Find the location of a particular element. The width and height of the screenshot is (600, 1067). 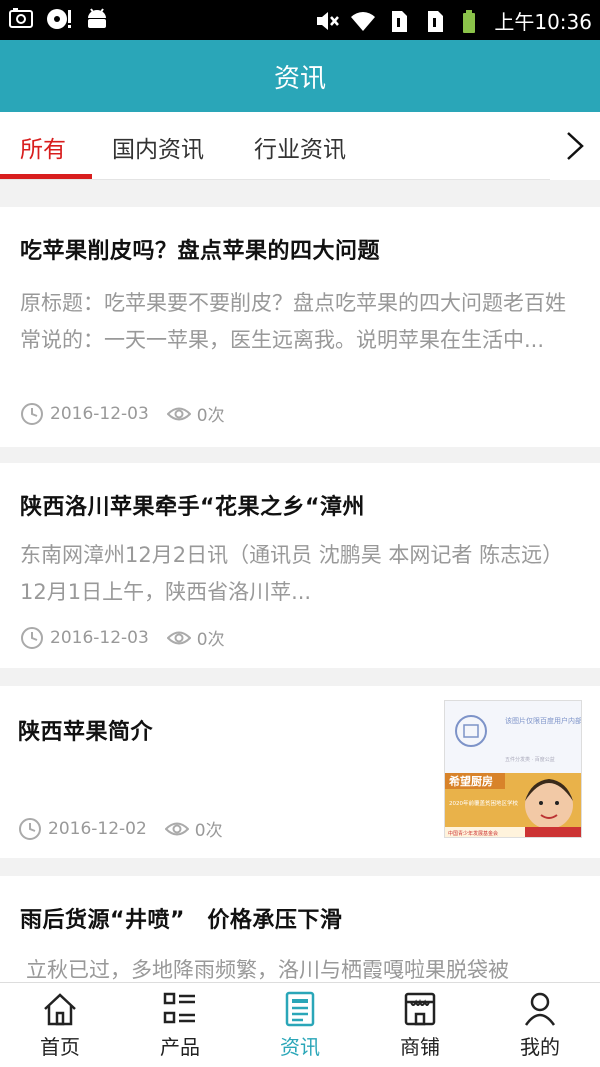

active-tab-indicator is located at coordinates (46, 176).